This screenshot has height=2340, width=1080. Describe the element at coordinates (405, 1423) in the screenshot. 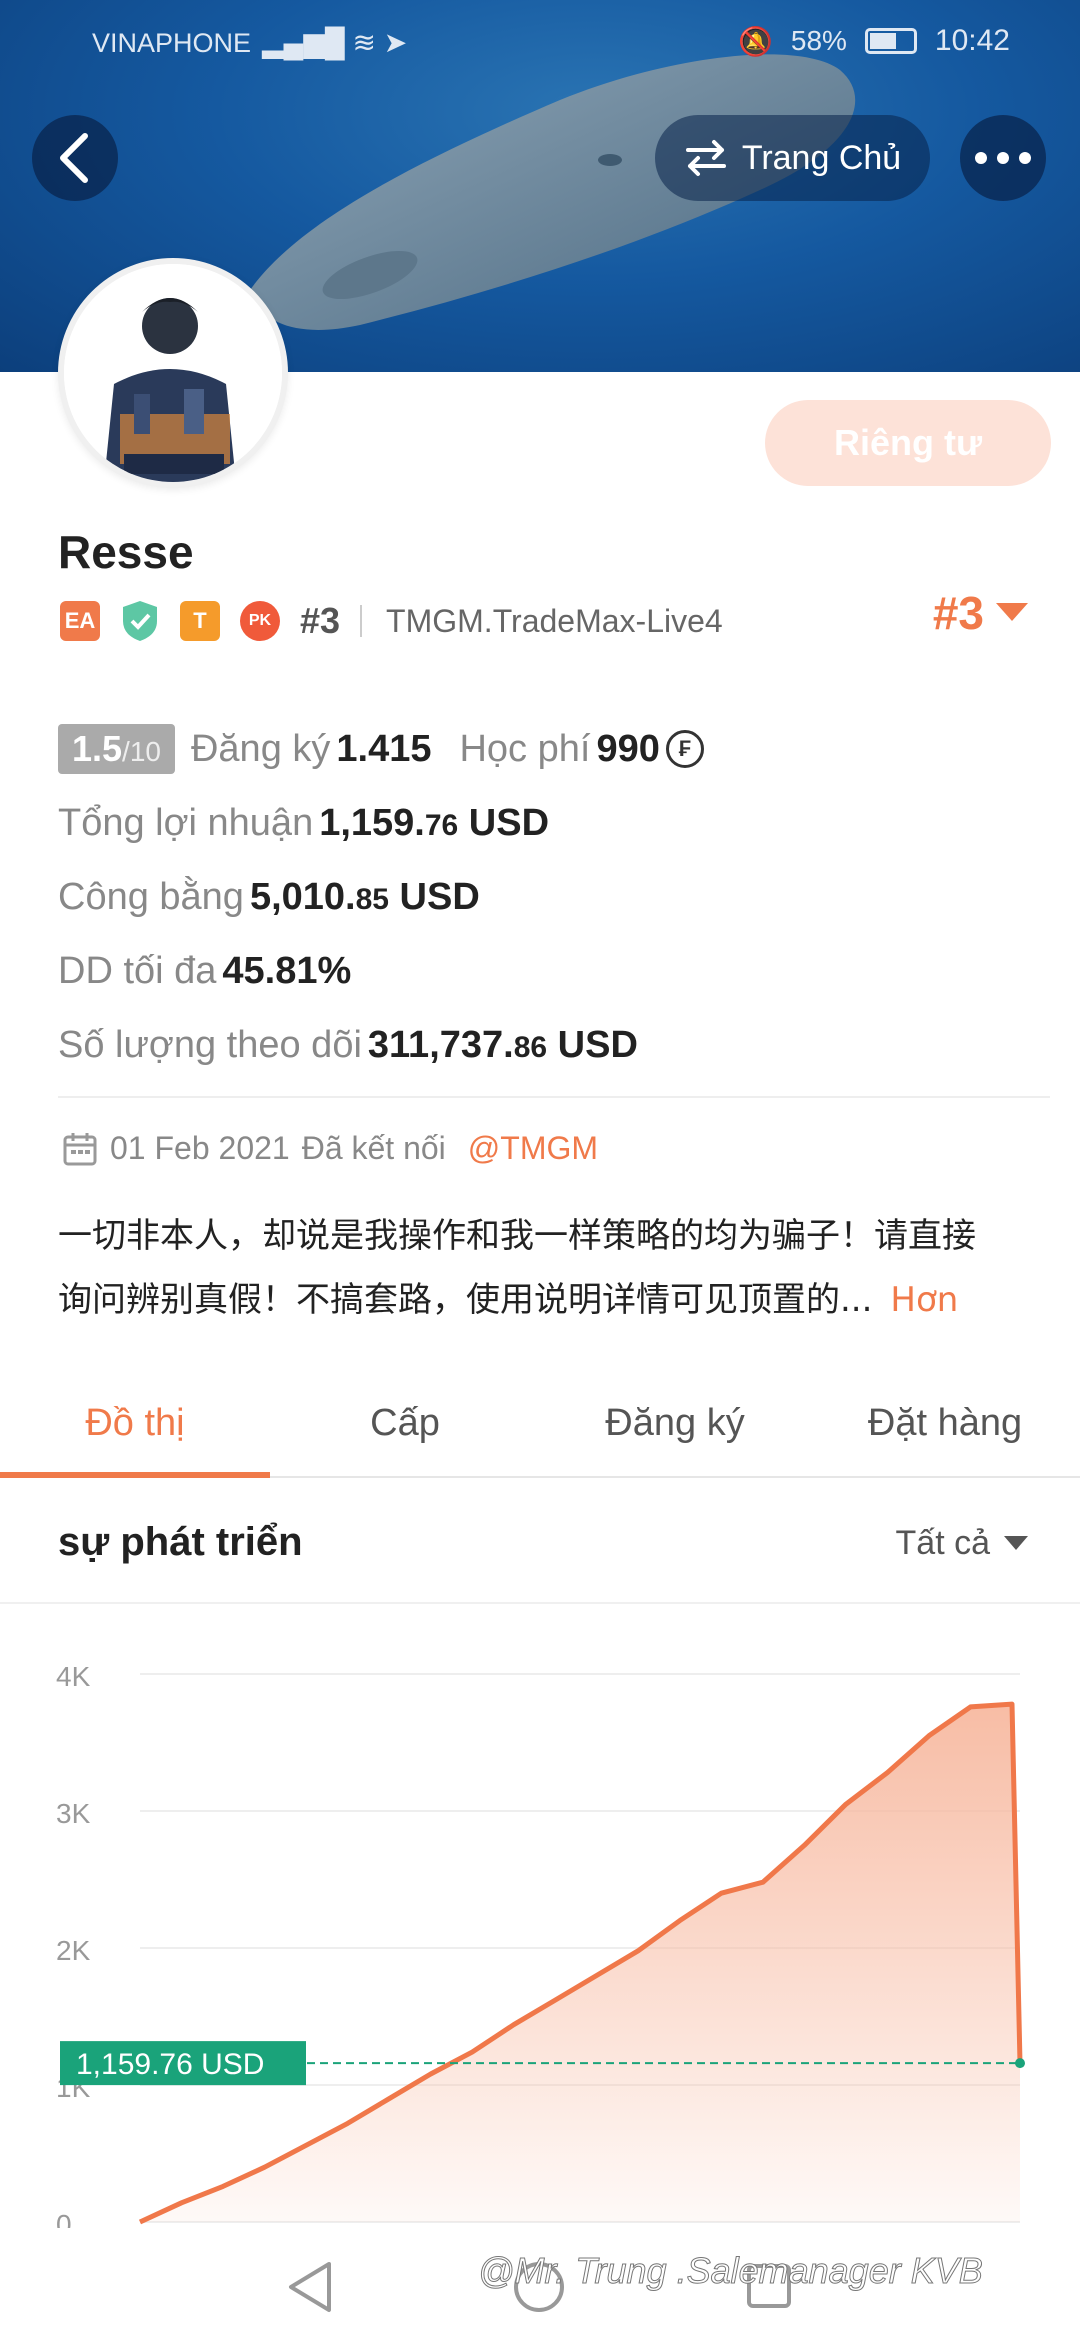

I see `tab-level: Cấp` at that location.